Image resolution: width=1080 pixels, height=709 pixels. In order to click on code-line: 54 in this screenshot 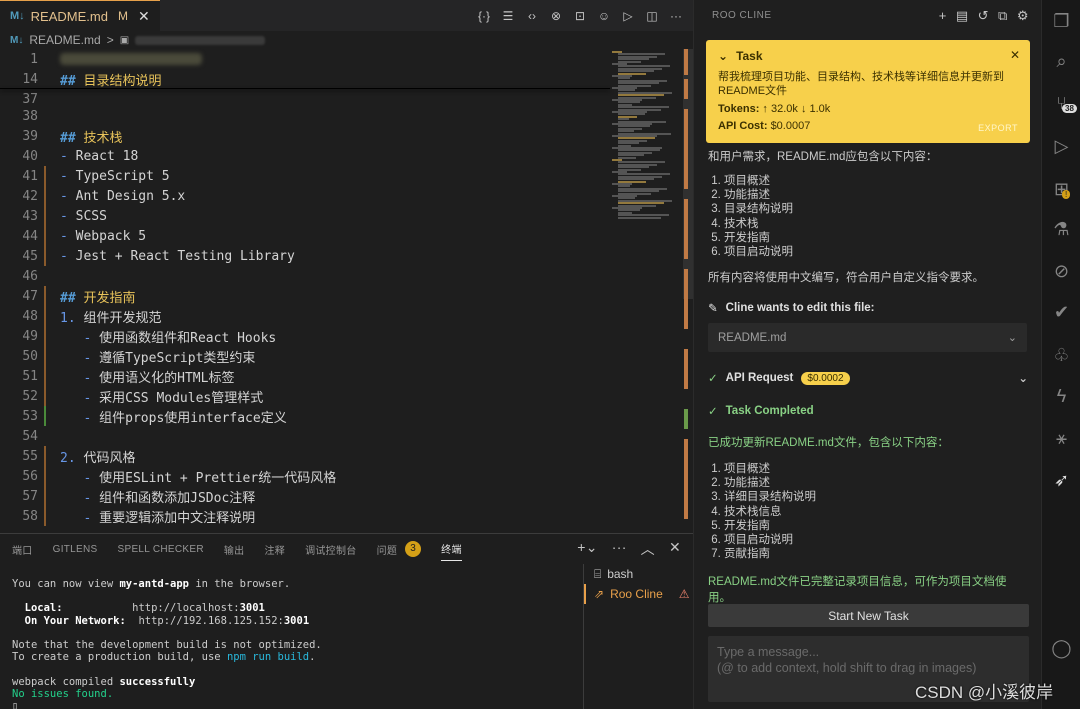, I will do `click(305, 436)`.